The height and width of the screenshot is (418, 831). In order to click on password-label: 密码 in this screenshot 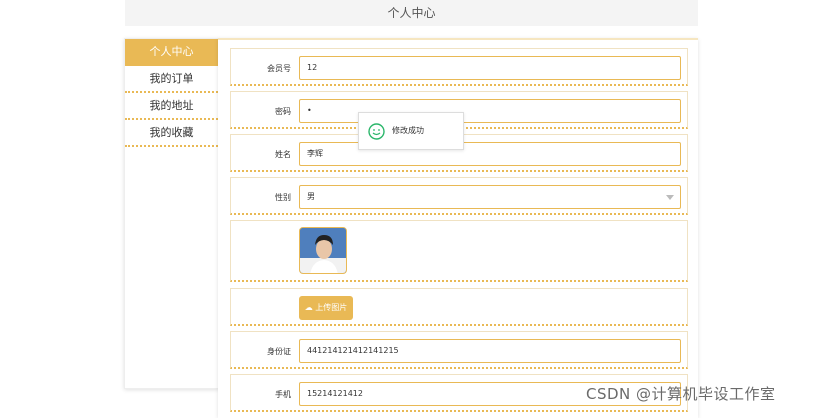, I will do `click(283, 111)`.